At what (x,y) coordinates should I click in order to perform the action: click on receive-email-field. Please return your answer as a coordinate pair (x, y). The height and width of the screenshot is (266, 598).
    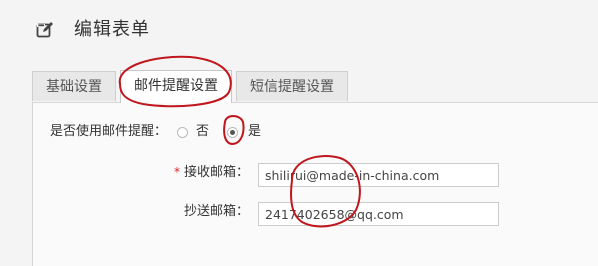
    Looking at the image, I should click on (378, 175).